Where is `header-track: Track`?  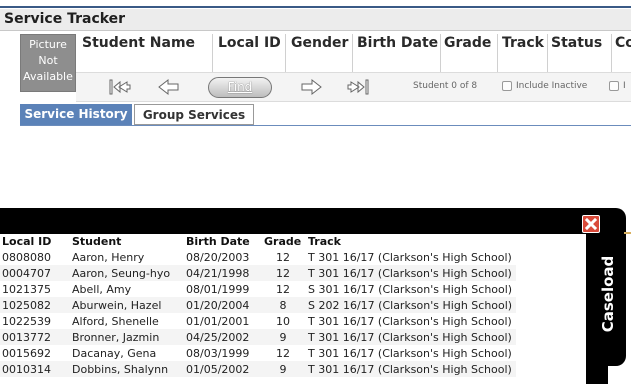
header-track: Track is located at coordinates (411, 241).